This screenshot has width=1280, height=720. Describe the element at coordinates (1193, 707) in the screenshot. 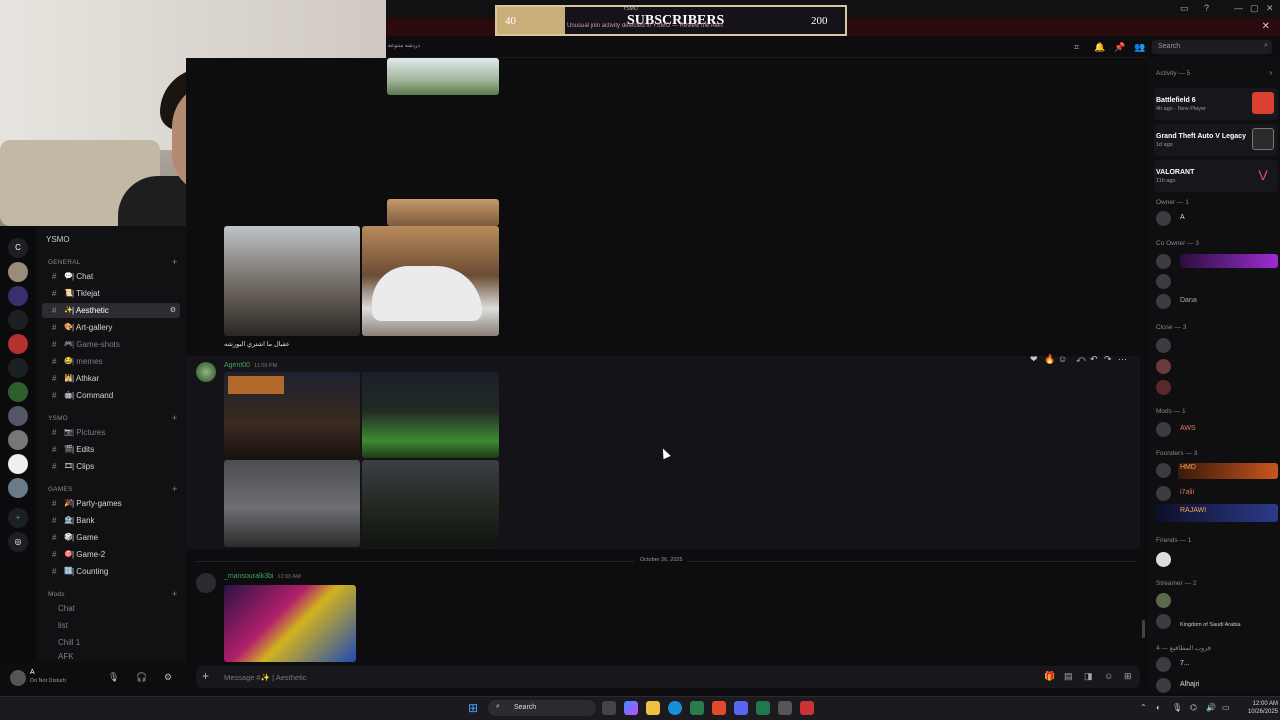

I see `network-icon: ⌬` at that location.